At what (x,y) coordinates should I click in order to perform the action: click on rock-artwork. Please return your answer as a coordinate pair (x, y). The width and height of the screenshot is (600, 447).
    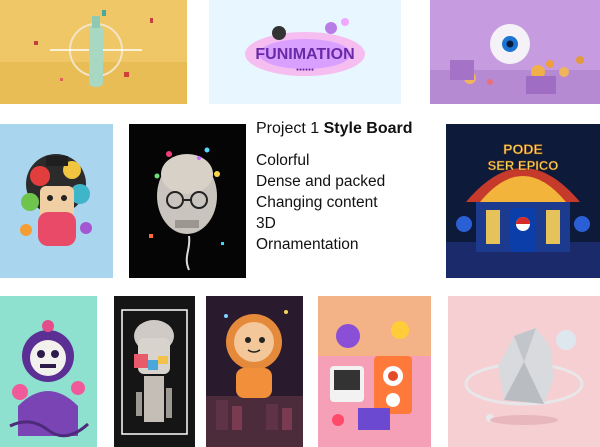
    Looking at the image, I should click on (524, 371).